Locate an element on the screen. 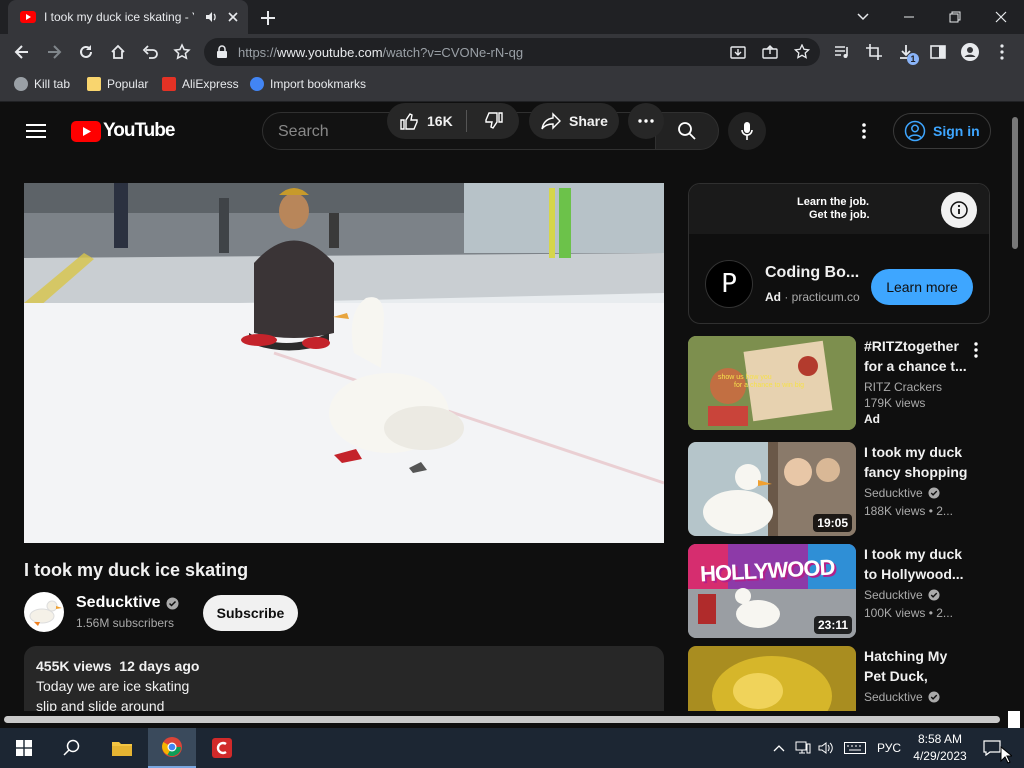  settings-menu-icon is located at coordinates (864, 131).